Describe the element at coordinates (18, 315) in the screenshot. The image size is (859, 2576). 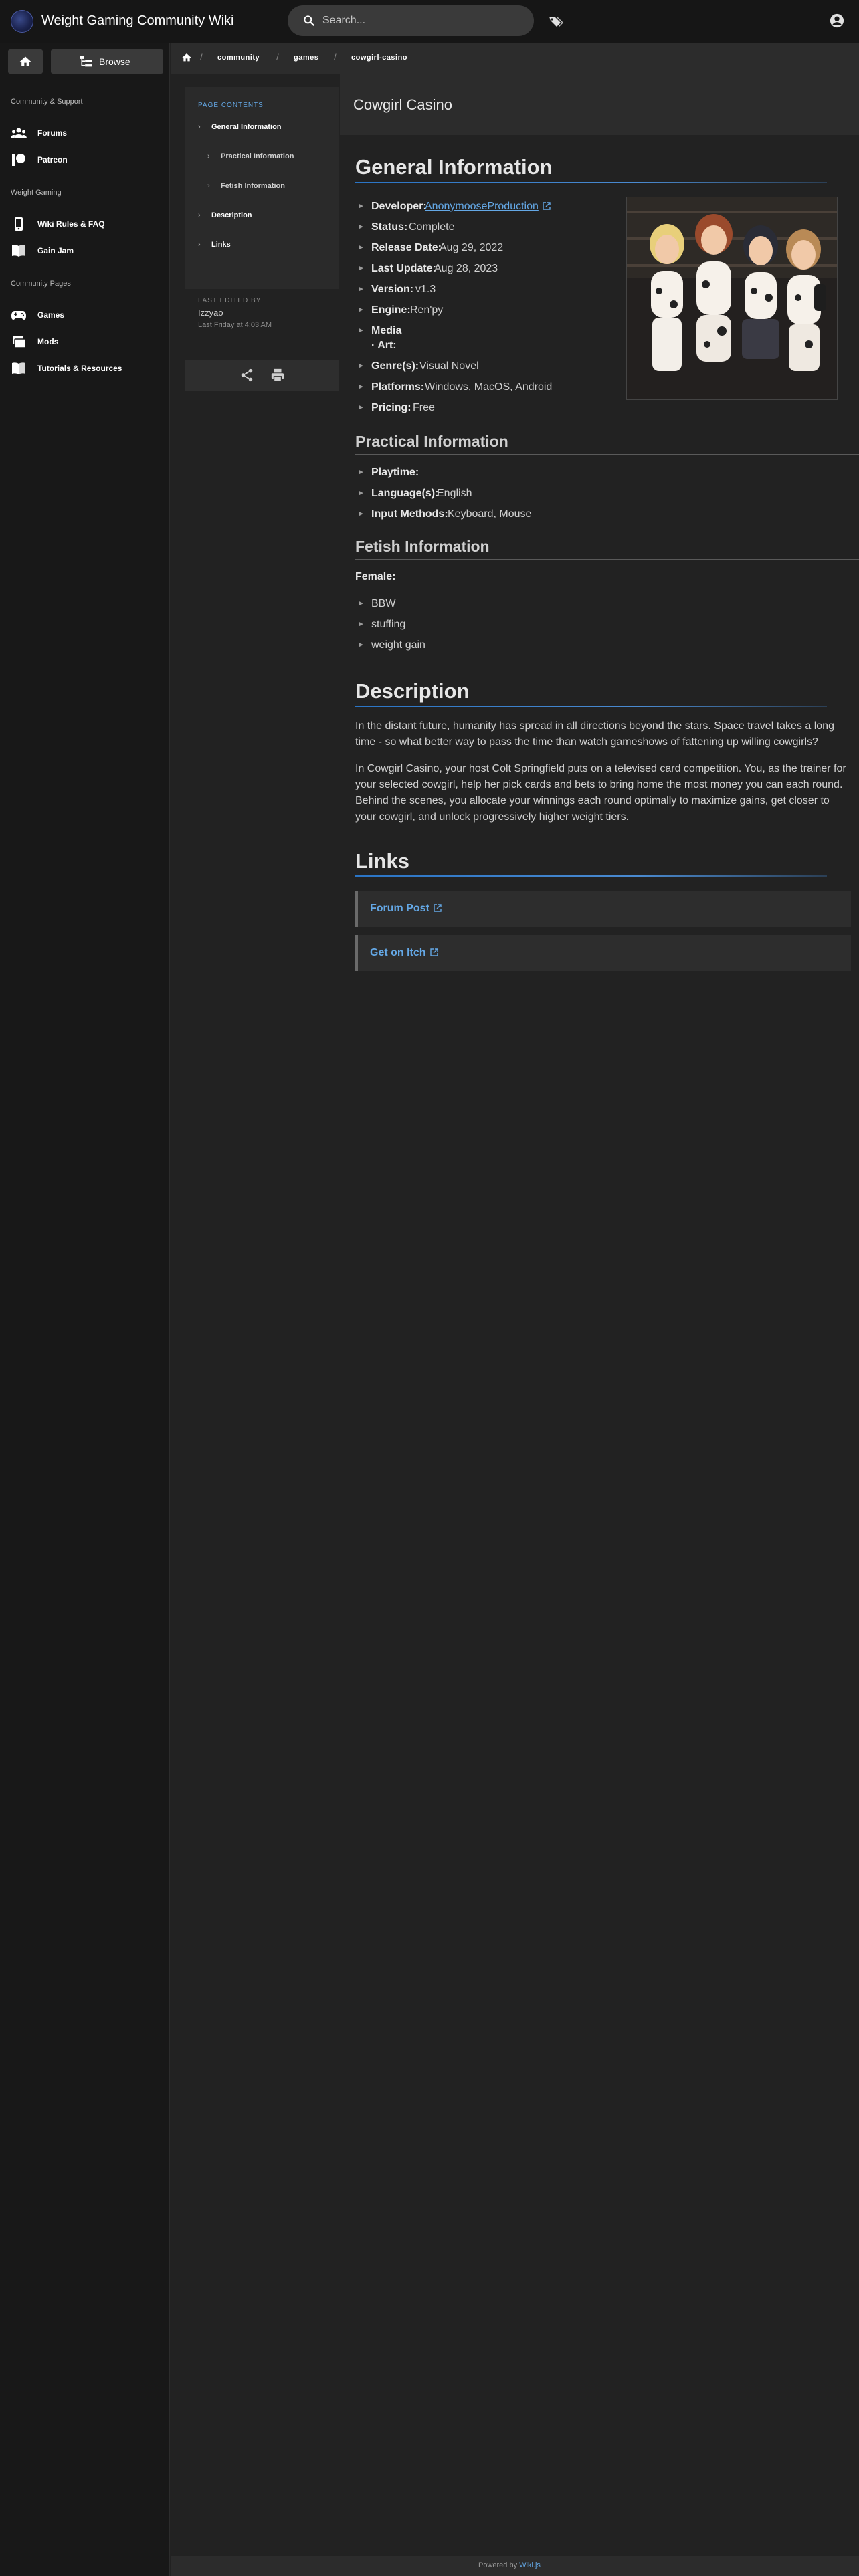
I see `gamepad-icon` at that location.